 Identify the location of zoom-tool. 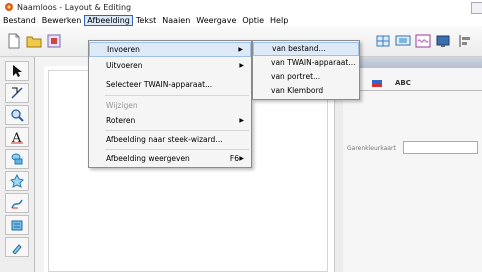
(17, 115).